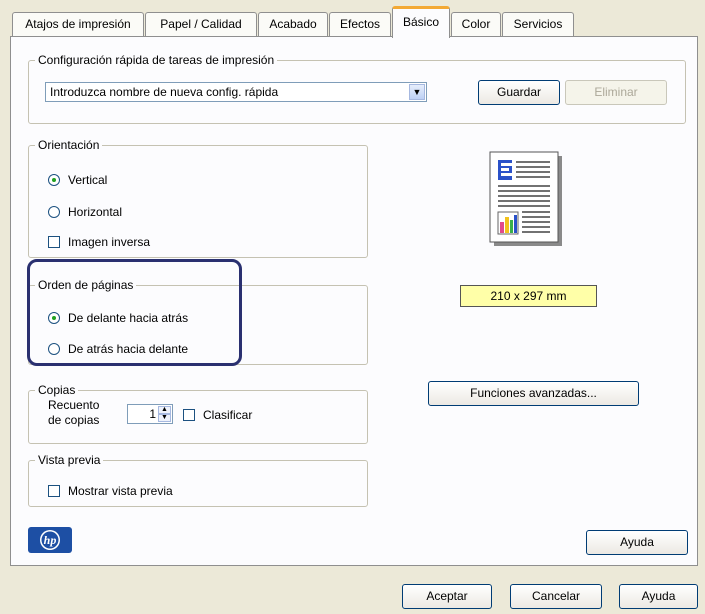 This screenshot has width=705, height=614. What do you see at coordinates (476, 24) in the screenshot?
I see `tab-color: Color` at bounding box center [476, 24].